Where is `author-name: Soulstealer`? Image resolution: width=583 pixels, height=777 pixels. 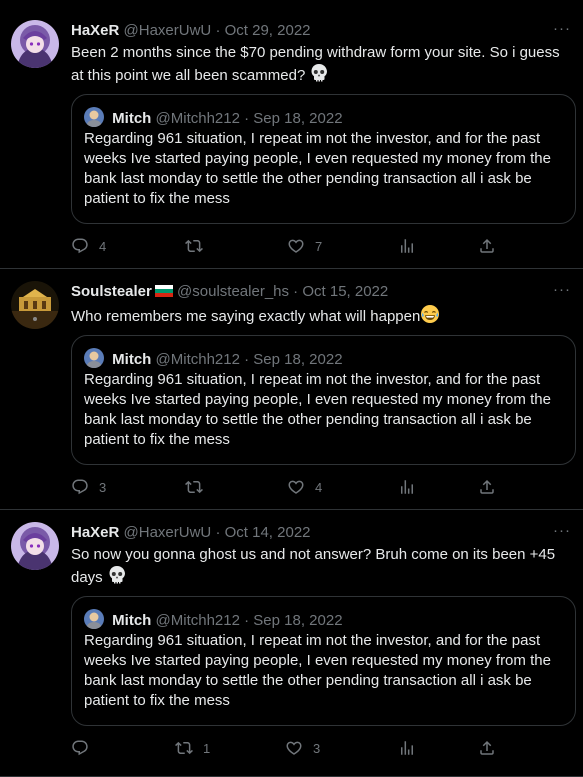
author-name: Soulstealer is located at coordinates (111, 291).